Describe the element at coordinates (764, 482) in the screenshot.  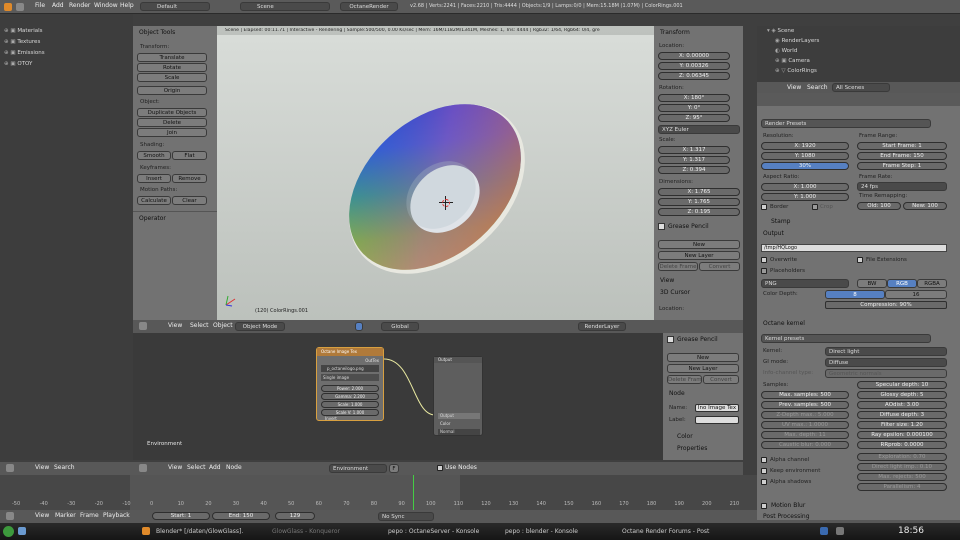
I see `alpha-shadows-checkbox` at that location.